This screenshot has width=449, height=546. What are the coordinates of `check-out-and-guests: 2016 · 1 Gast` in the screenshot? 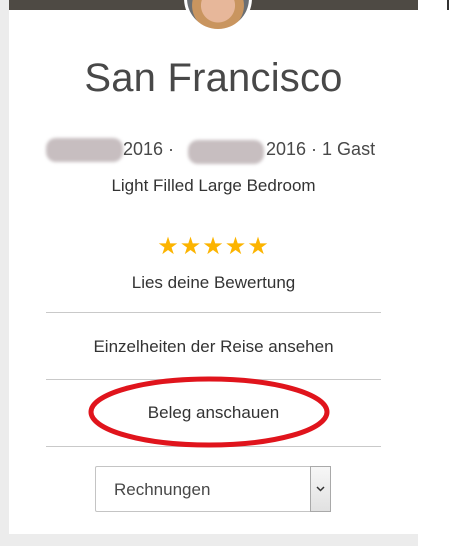 It's located at (321, 149).